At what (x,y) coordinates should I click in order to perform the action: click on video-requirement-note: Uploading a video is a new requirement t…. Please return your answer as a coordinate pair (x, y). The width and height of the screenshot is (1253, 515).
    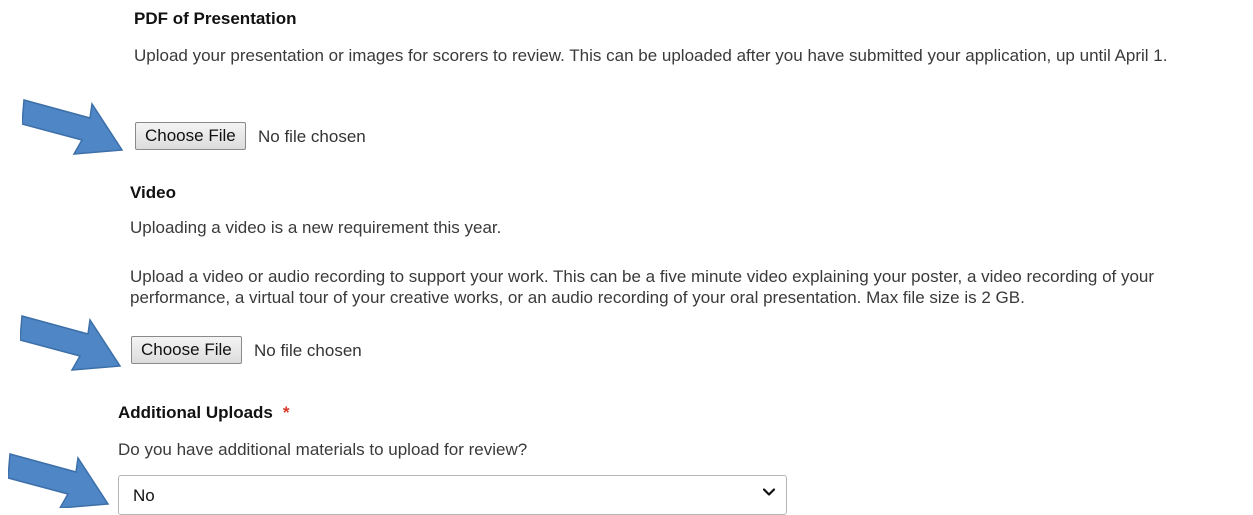
    Looking at the image, I should click on (316, 227).